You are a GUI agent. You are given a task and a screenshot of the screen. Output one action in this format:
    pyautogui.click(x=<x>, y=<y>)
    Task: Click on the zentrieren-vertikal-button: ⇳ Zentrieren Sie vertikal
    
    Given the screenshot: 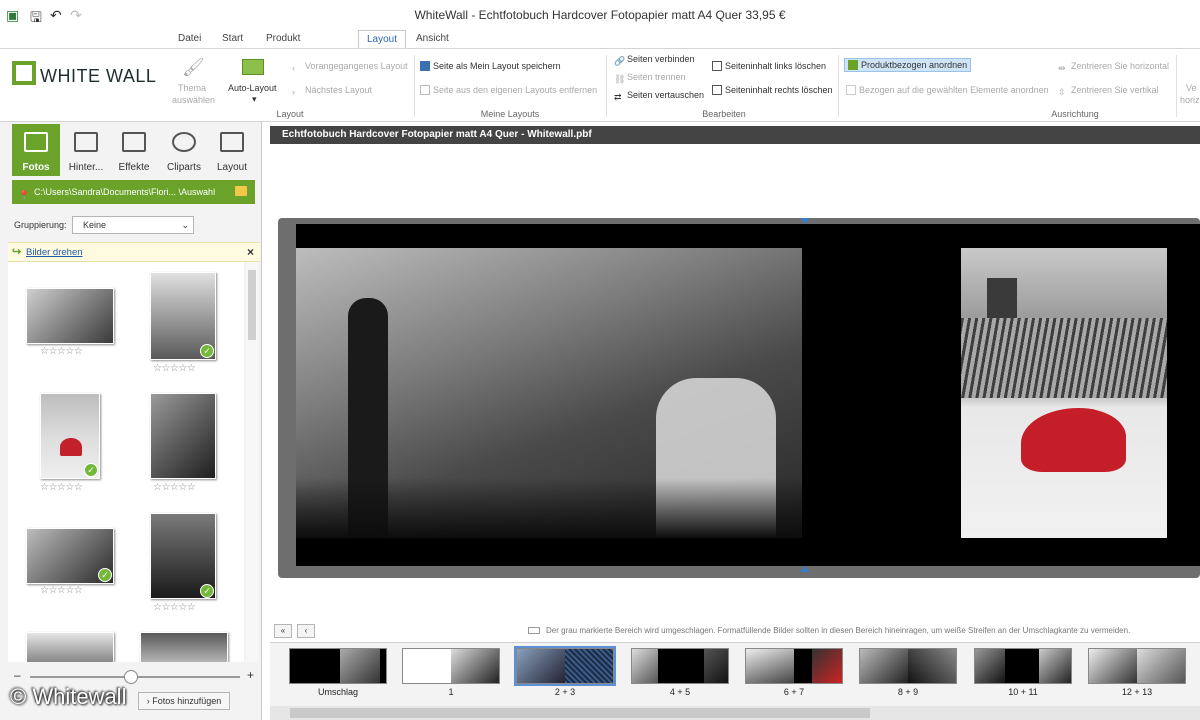 What is the action you would take?
    pyautogui.click(x=1108, y=91)
    